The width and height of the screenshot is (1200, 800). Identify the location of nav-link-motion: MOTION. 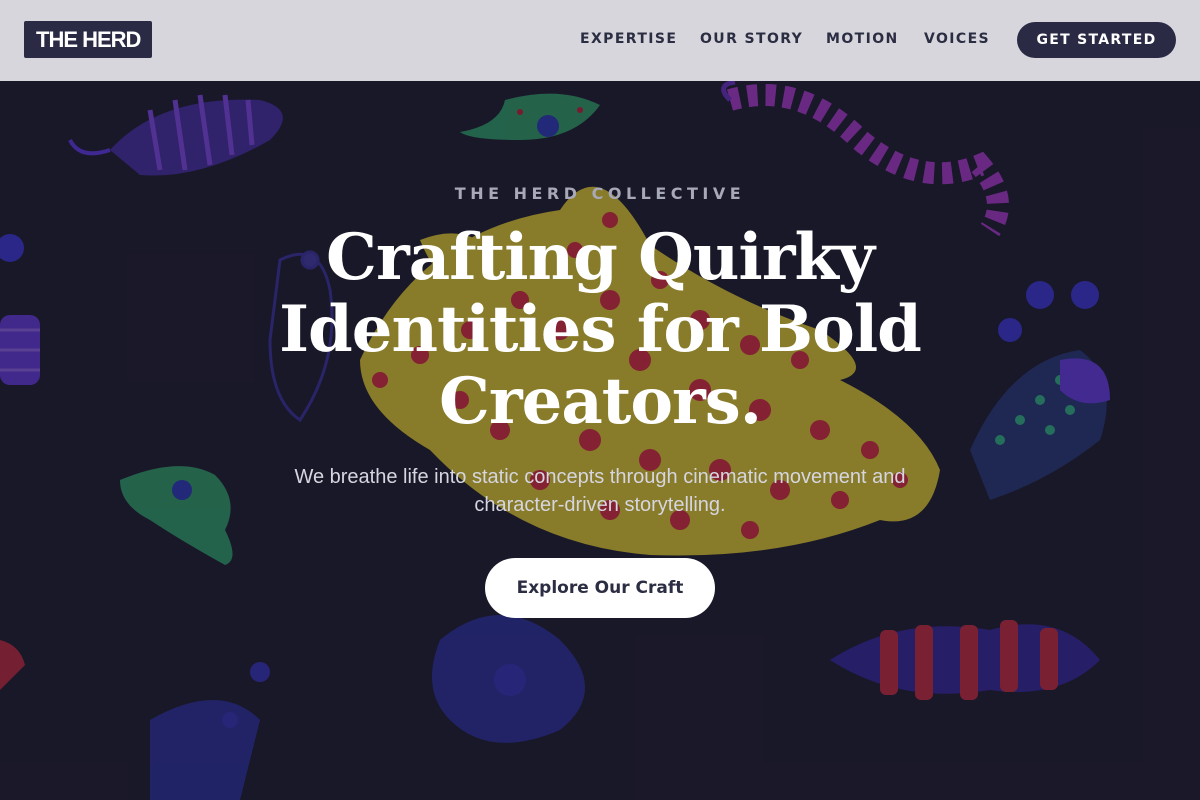
(862, 39).